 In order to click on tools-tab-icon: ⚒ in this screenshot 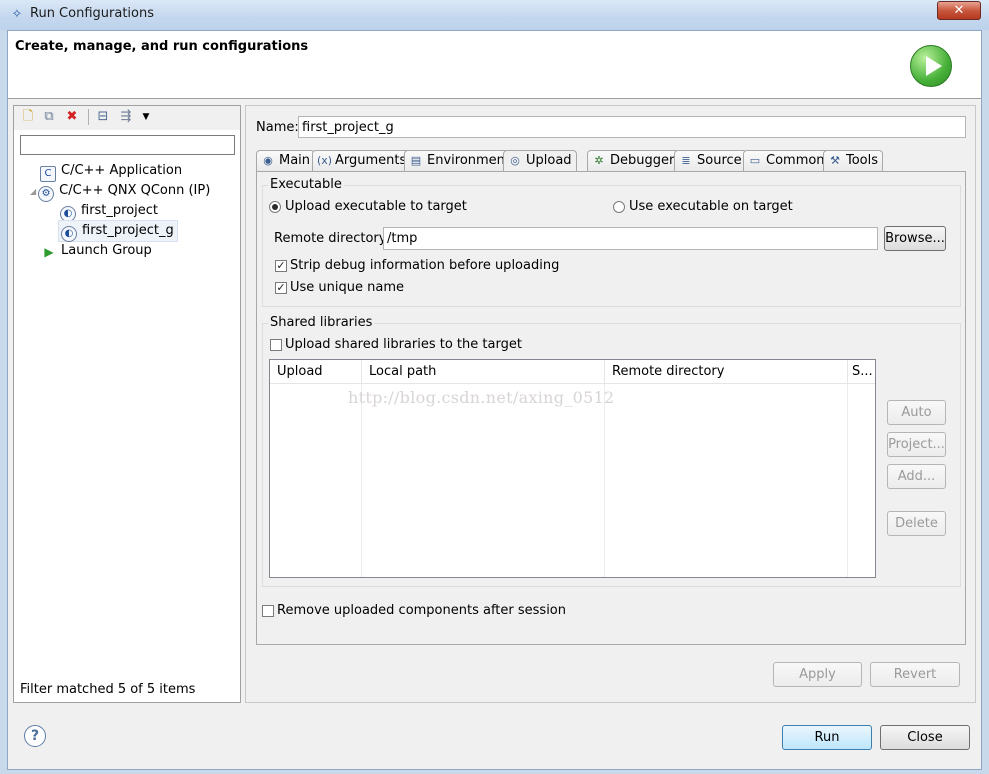, I will do `click(835, 160)`.